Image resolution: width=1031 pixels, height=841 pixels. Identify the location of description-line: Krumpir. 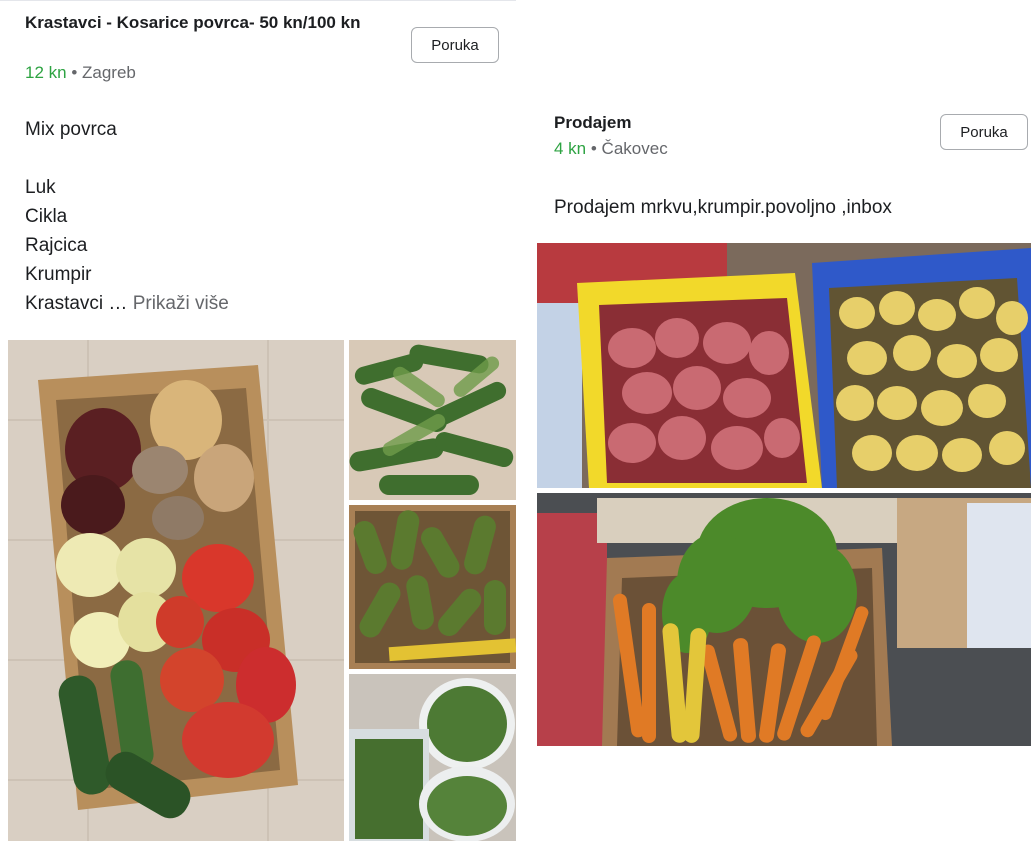
(58, 274).